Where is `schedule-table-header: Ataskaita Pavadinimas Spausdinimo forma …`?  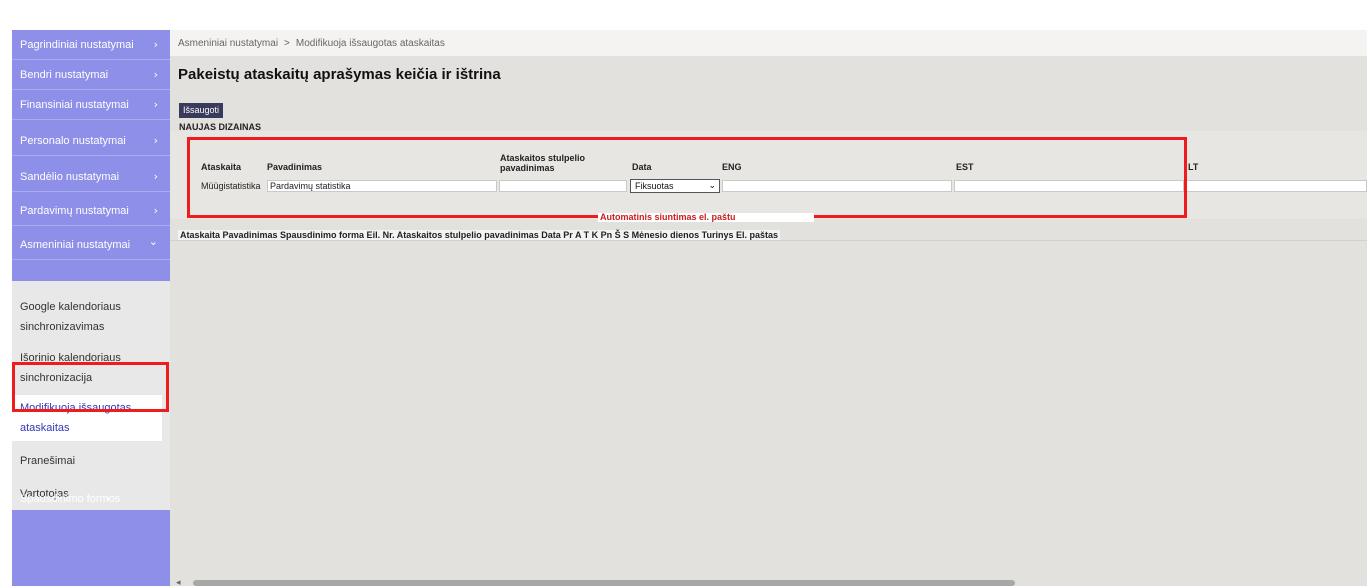
schedule-table-header: Ataskaita Pavadinimas Spausdinimo forma … is located at coordinates (479, 235).